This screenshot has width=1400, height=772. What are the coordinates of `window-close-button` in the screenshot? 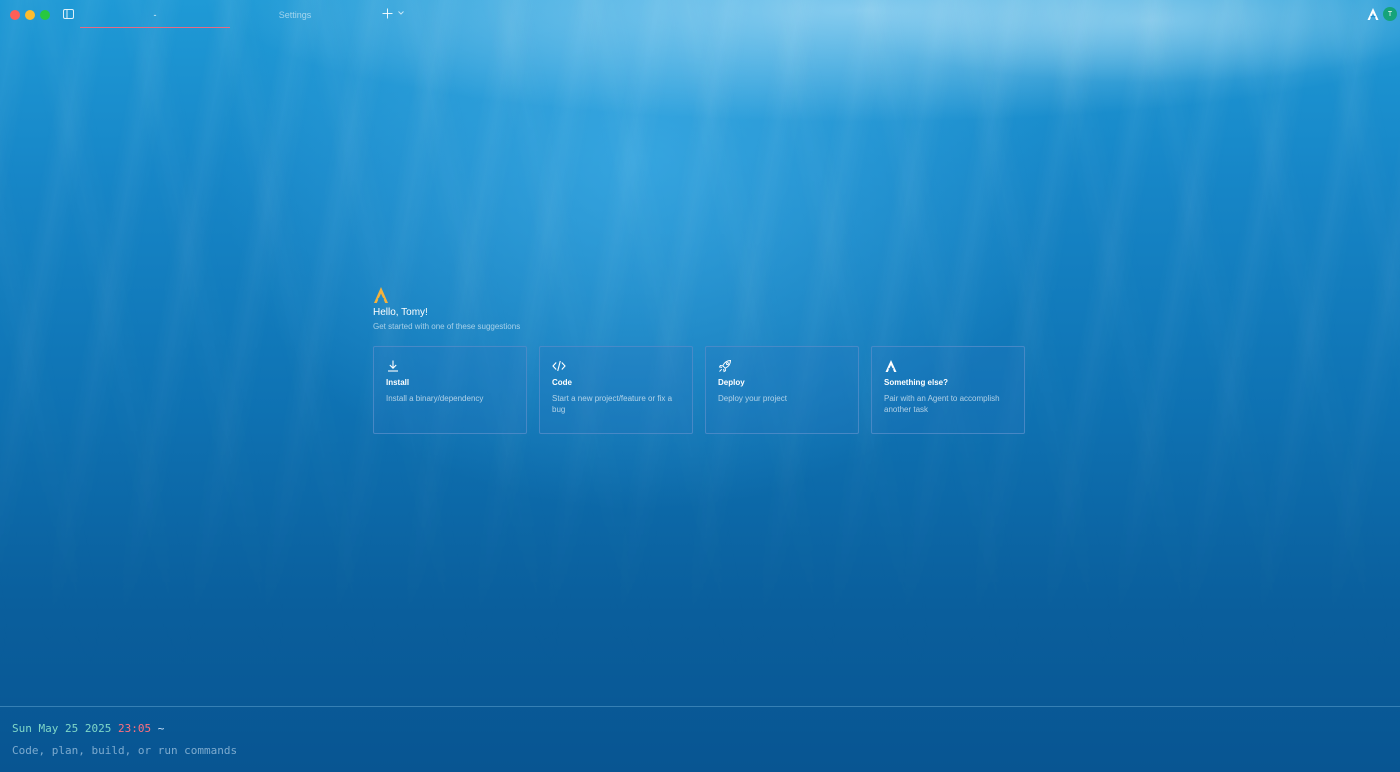 It's located at (15, 15).